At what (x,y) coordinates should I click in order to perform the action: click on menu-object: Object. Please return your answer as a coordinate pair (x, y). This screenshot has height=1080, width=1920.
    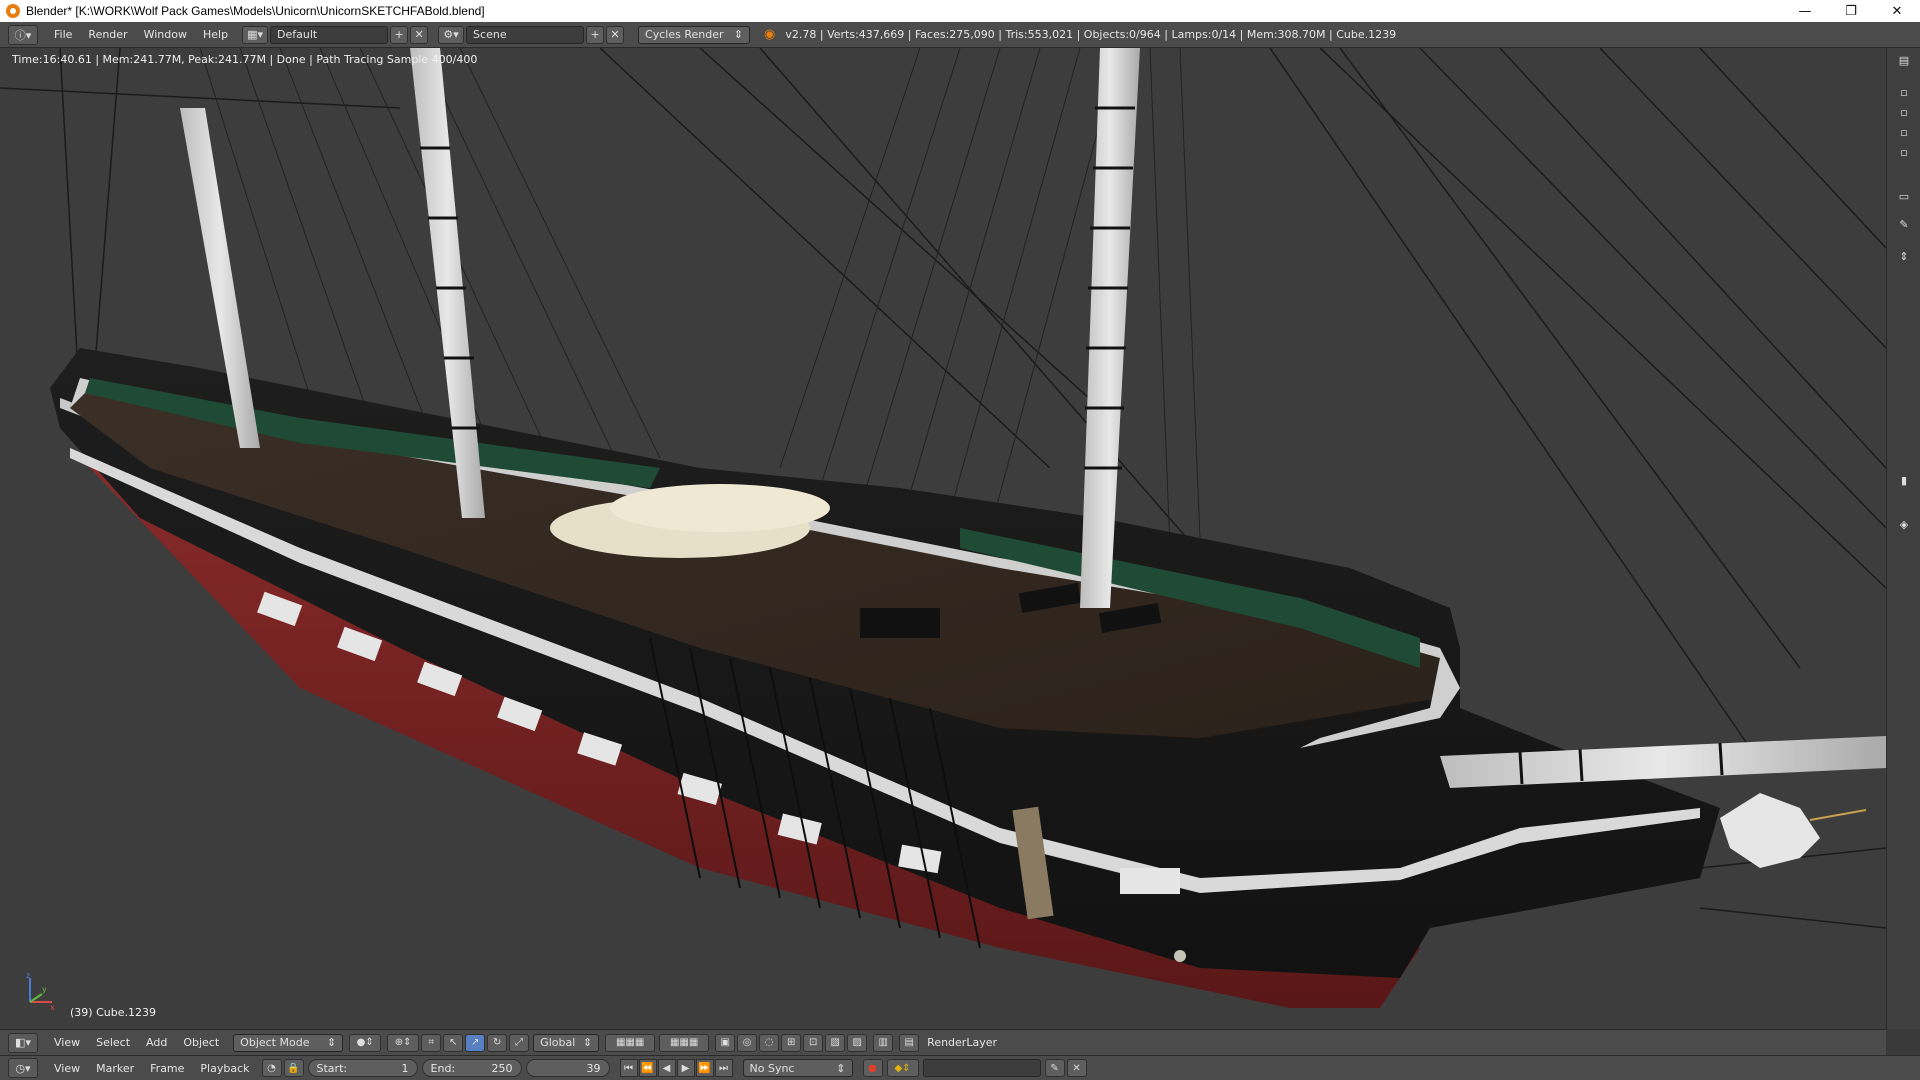
    Looking at the image, I should click on (201, 1042).